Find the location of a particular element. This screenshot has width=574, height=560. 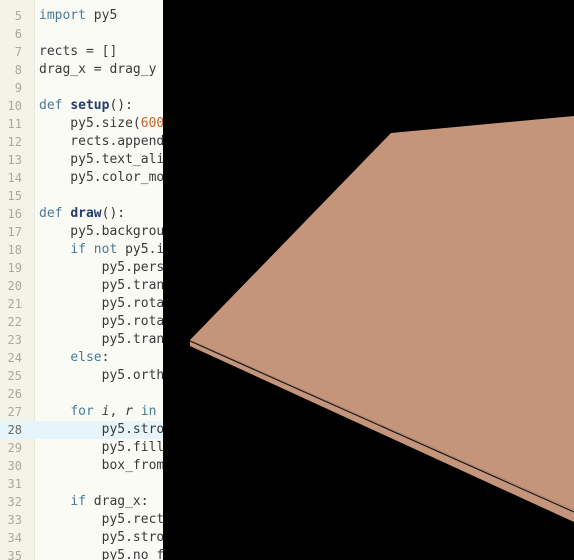

code-text: py5.color_mo is located at coordinates (101, 177).